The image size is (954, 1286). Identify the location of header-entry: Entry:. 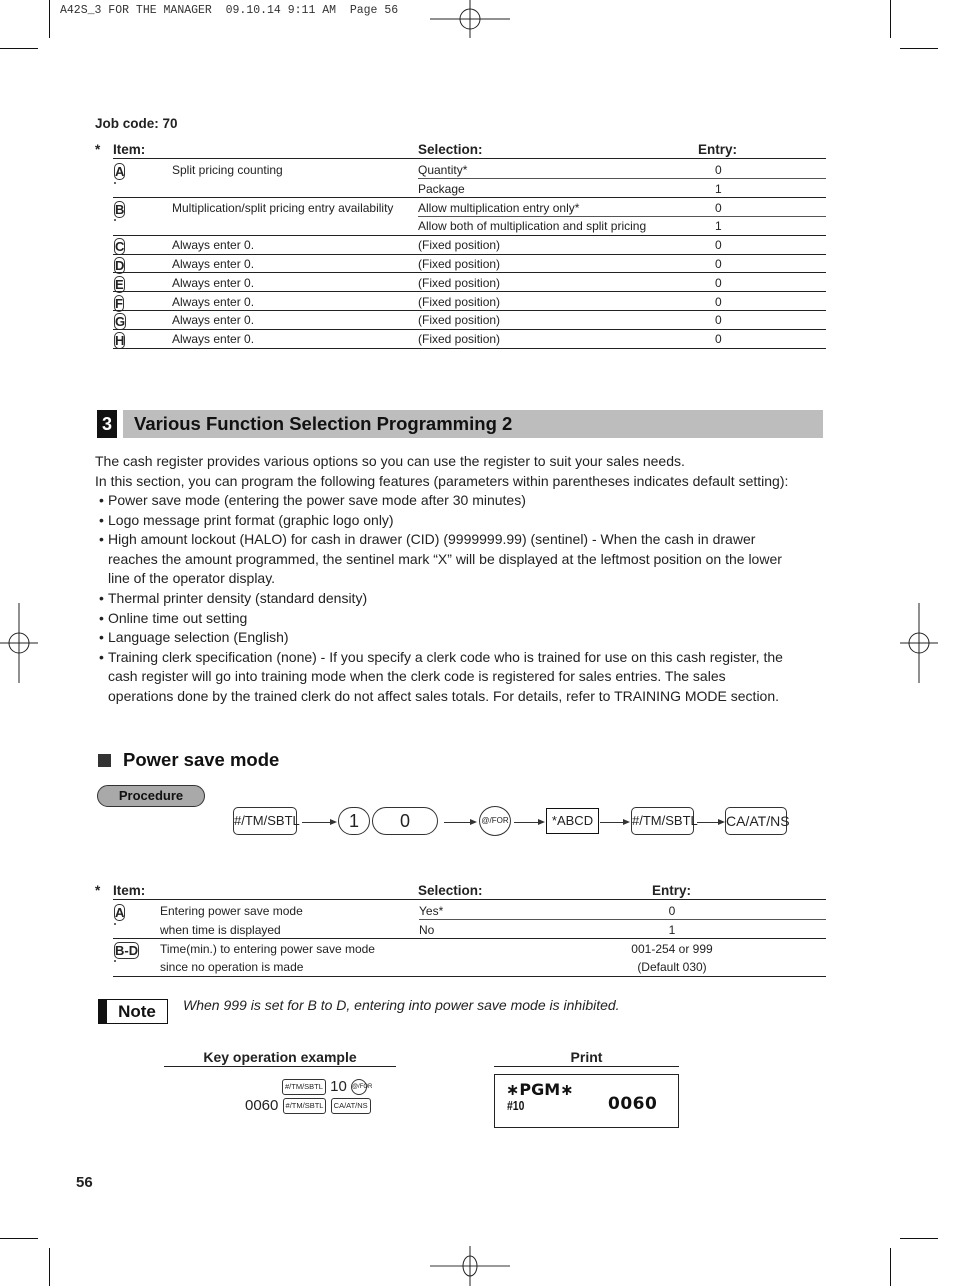
(718, 149).